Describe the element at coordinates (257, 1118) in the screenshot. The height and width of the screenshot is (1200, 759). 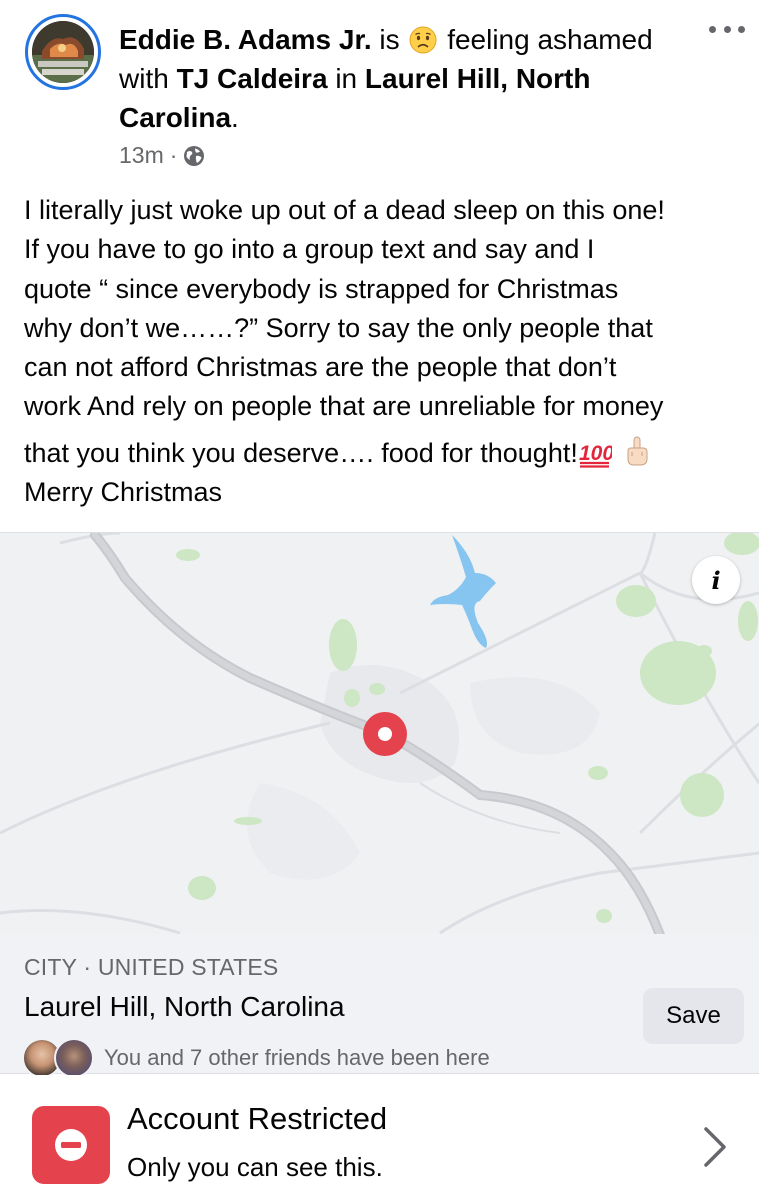
I see `restriction-title: Account Restricted` at that location.